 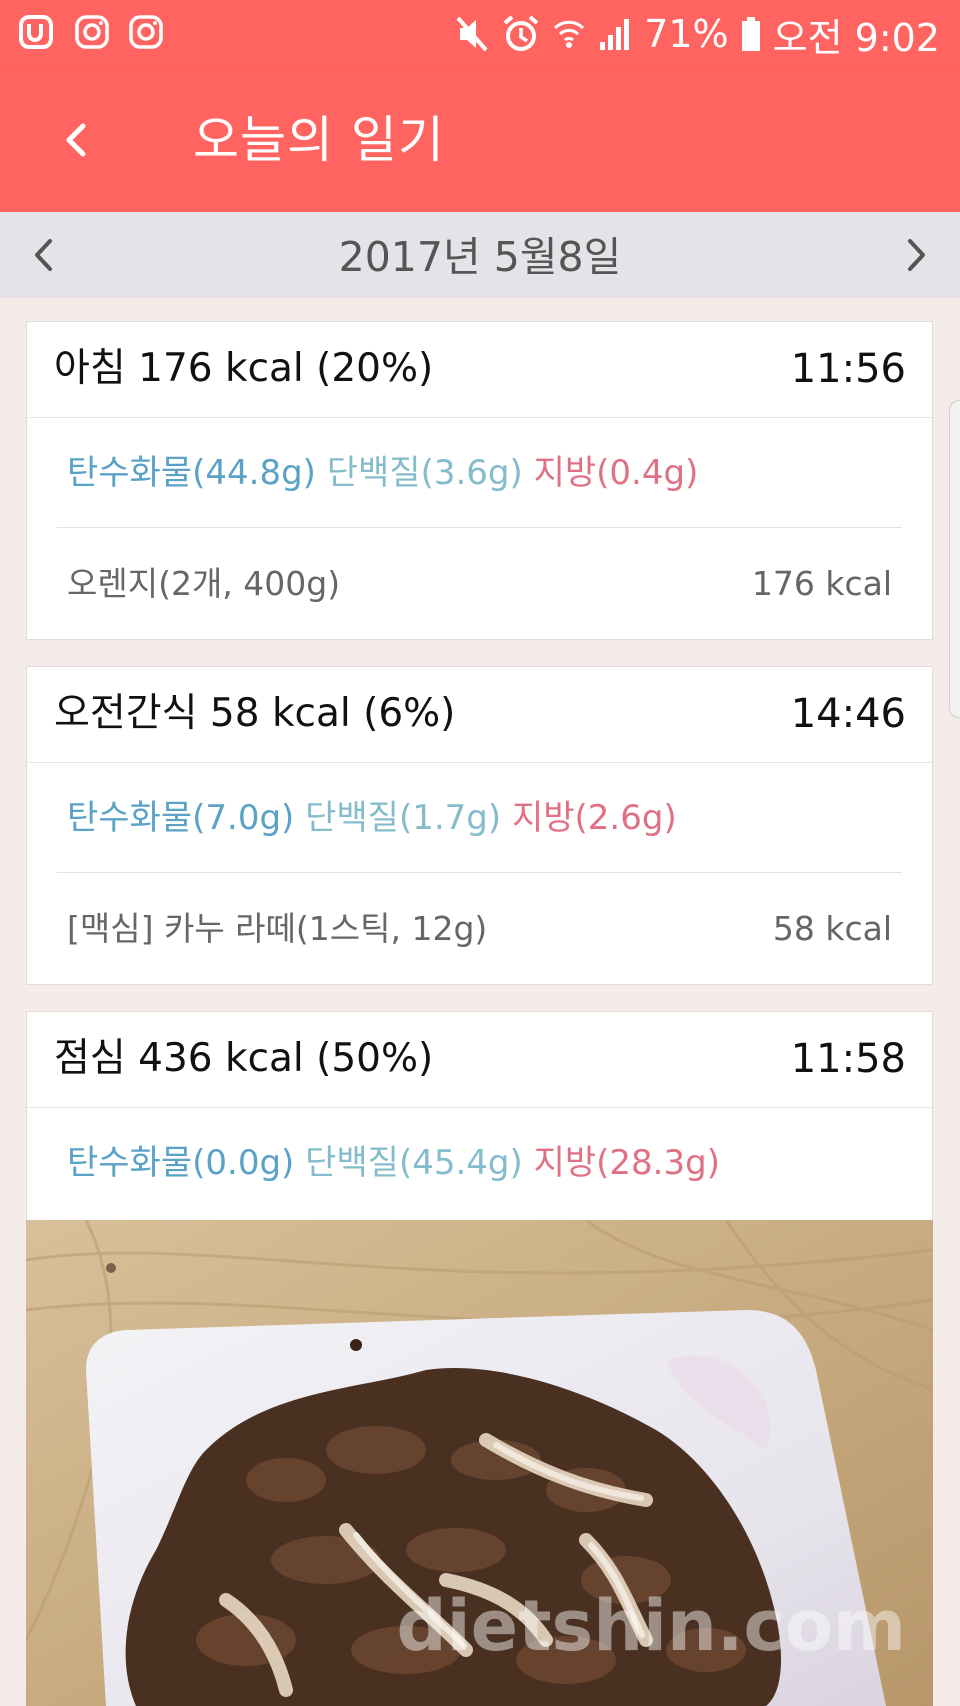 I want to click on date-navigation: 2017년 5월8일, so click(x=480, y=255).